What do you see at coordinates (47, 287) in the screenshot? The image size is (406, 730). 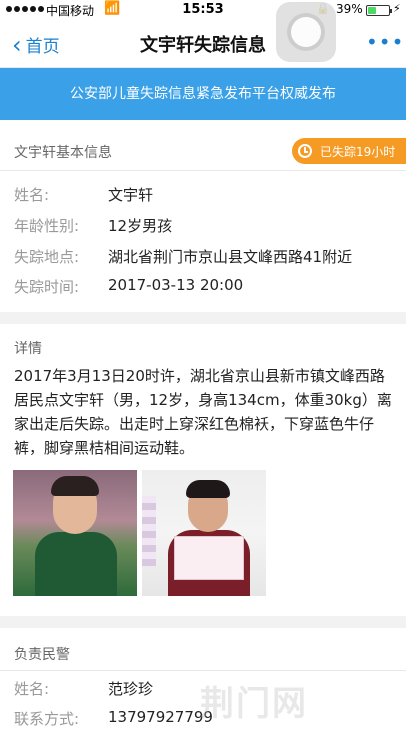 I see `field-label: 失踪时间:` at bounding box center [47, 287].